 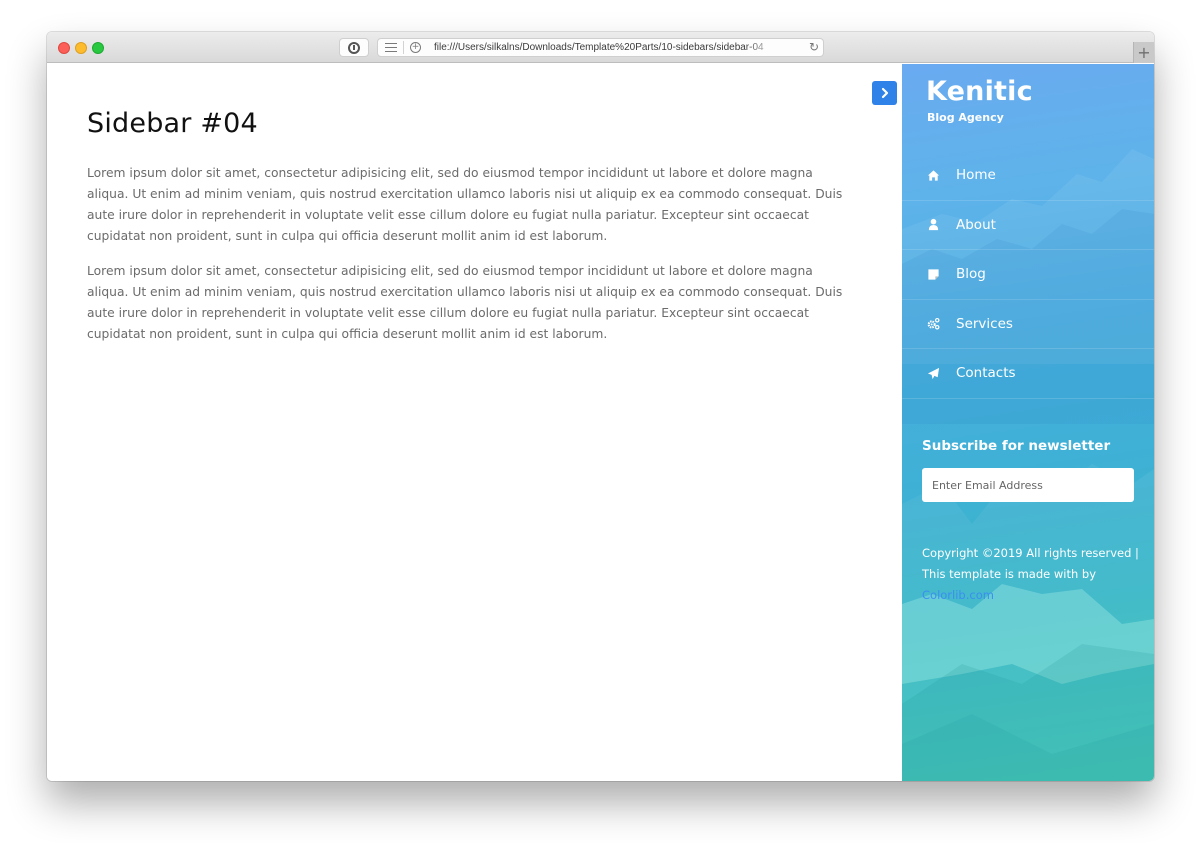 I want to click on sidebar-item-label: Contacts, so click(x=986, y=373).